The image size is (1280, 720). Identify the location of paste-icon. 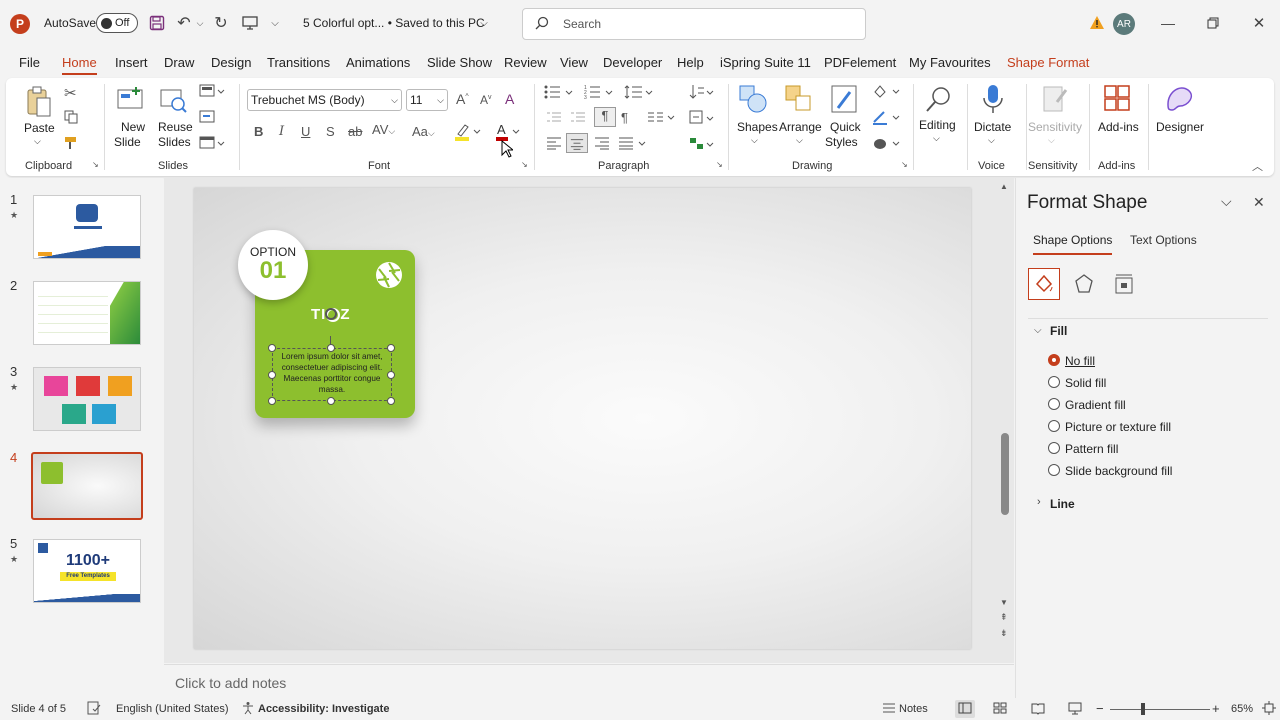
(39, 103).